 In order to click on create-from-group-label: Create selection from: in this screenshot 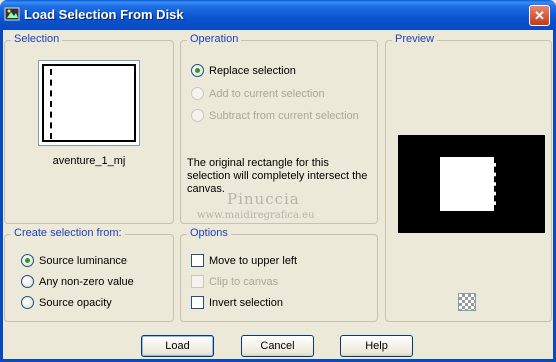, I will do `click(68, 233)`.